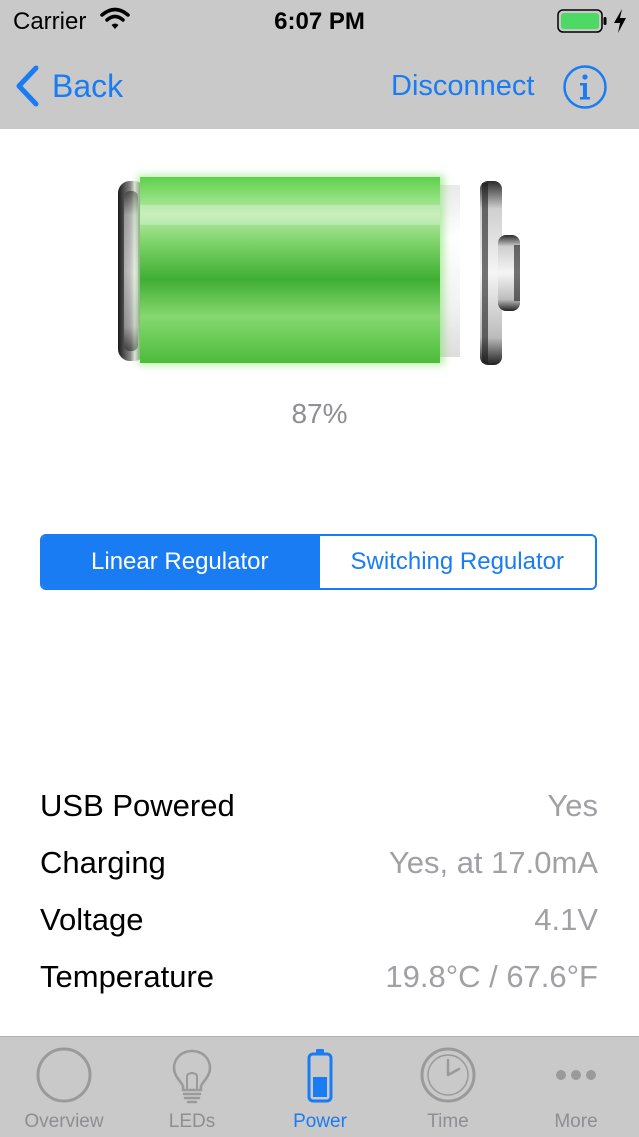 The height and width of the screenshot is (1137, 639). Describe the element at coordinates (319, 413) in the screenshot. I see `battery-percent: 87%` at that location.